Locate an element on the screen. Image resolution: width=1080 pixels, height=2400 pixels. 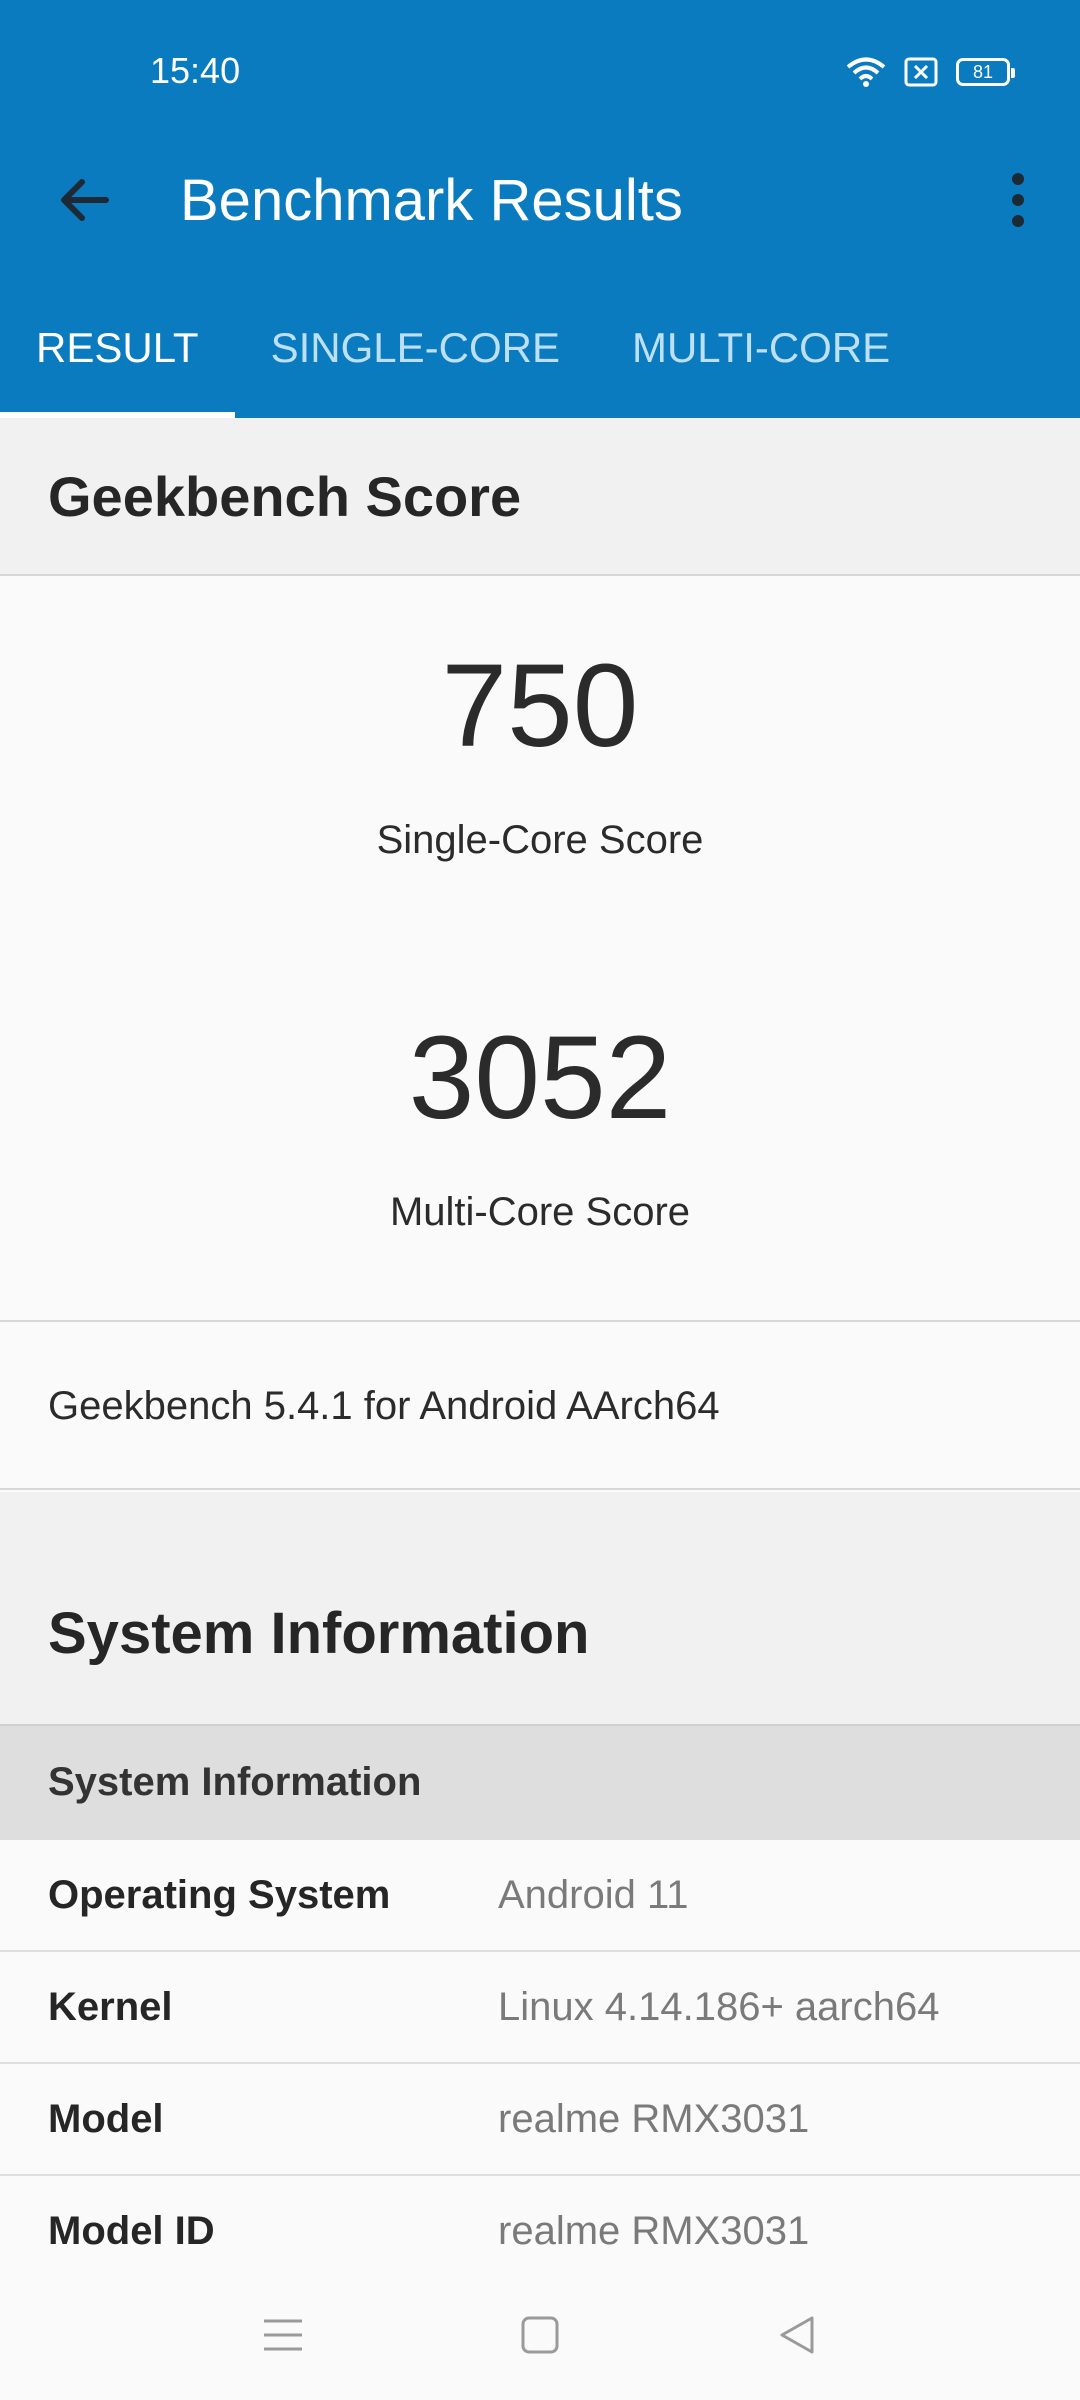
info-row-operating-system: Operating System Android 11 is located at coordinates (540, 1896).